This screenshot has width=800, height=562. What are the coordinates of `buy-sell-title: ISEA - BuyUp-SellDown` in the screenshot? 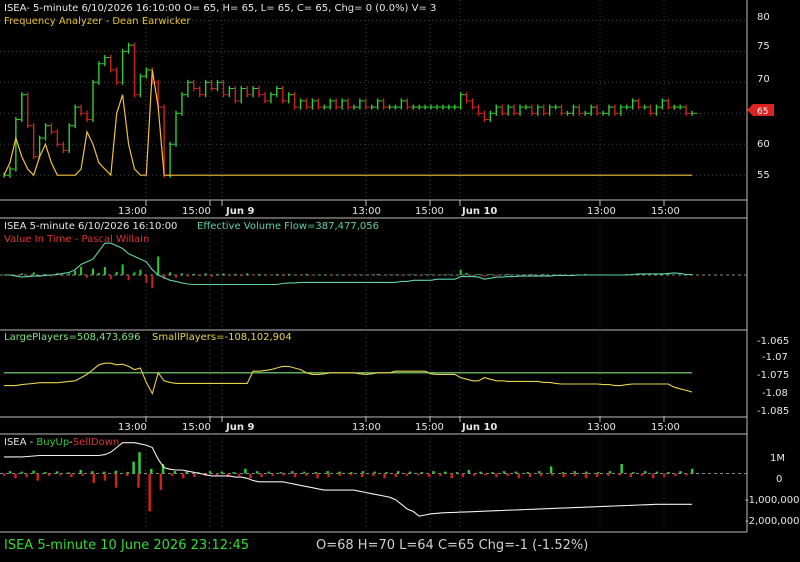 It's located at (61, 442).